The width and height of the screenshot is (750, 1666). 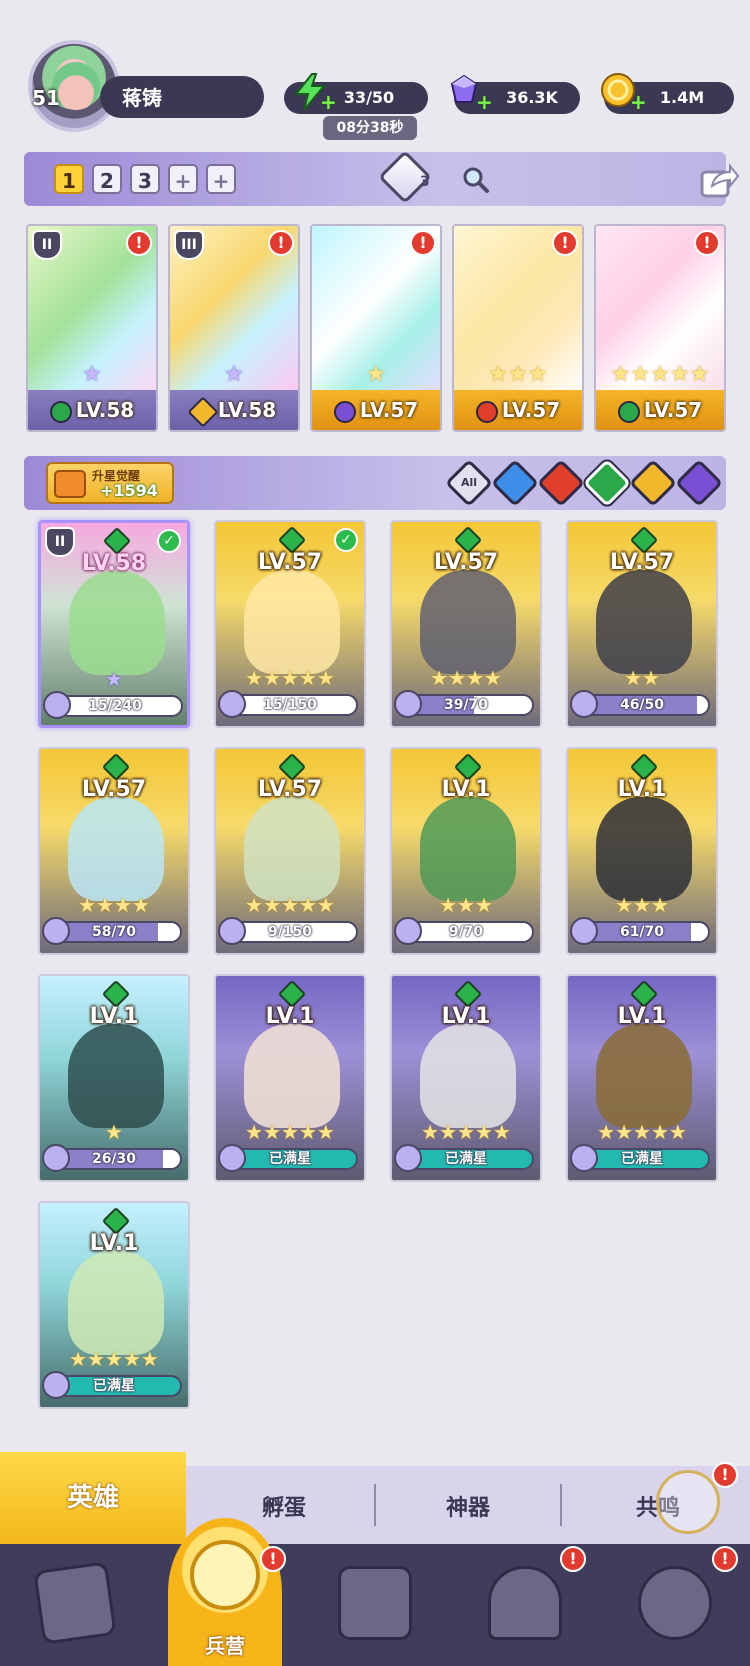 I want to click on rank-shield-icon: III, so click(x=189, y=245).